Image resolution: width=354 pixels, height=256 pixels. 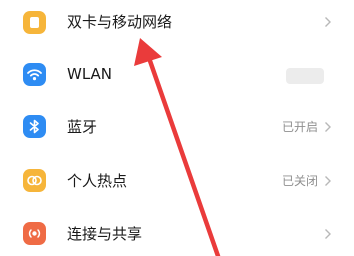 I want to click on settings-item-label: 连接与共享, so click(x=105, y=234).